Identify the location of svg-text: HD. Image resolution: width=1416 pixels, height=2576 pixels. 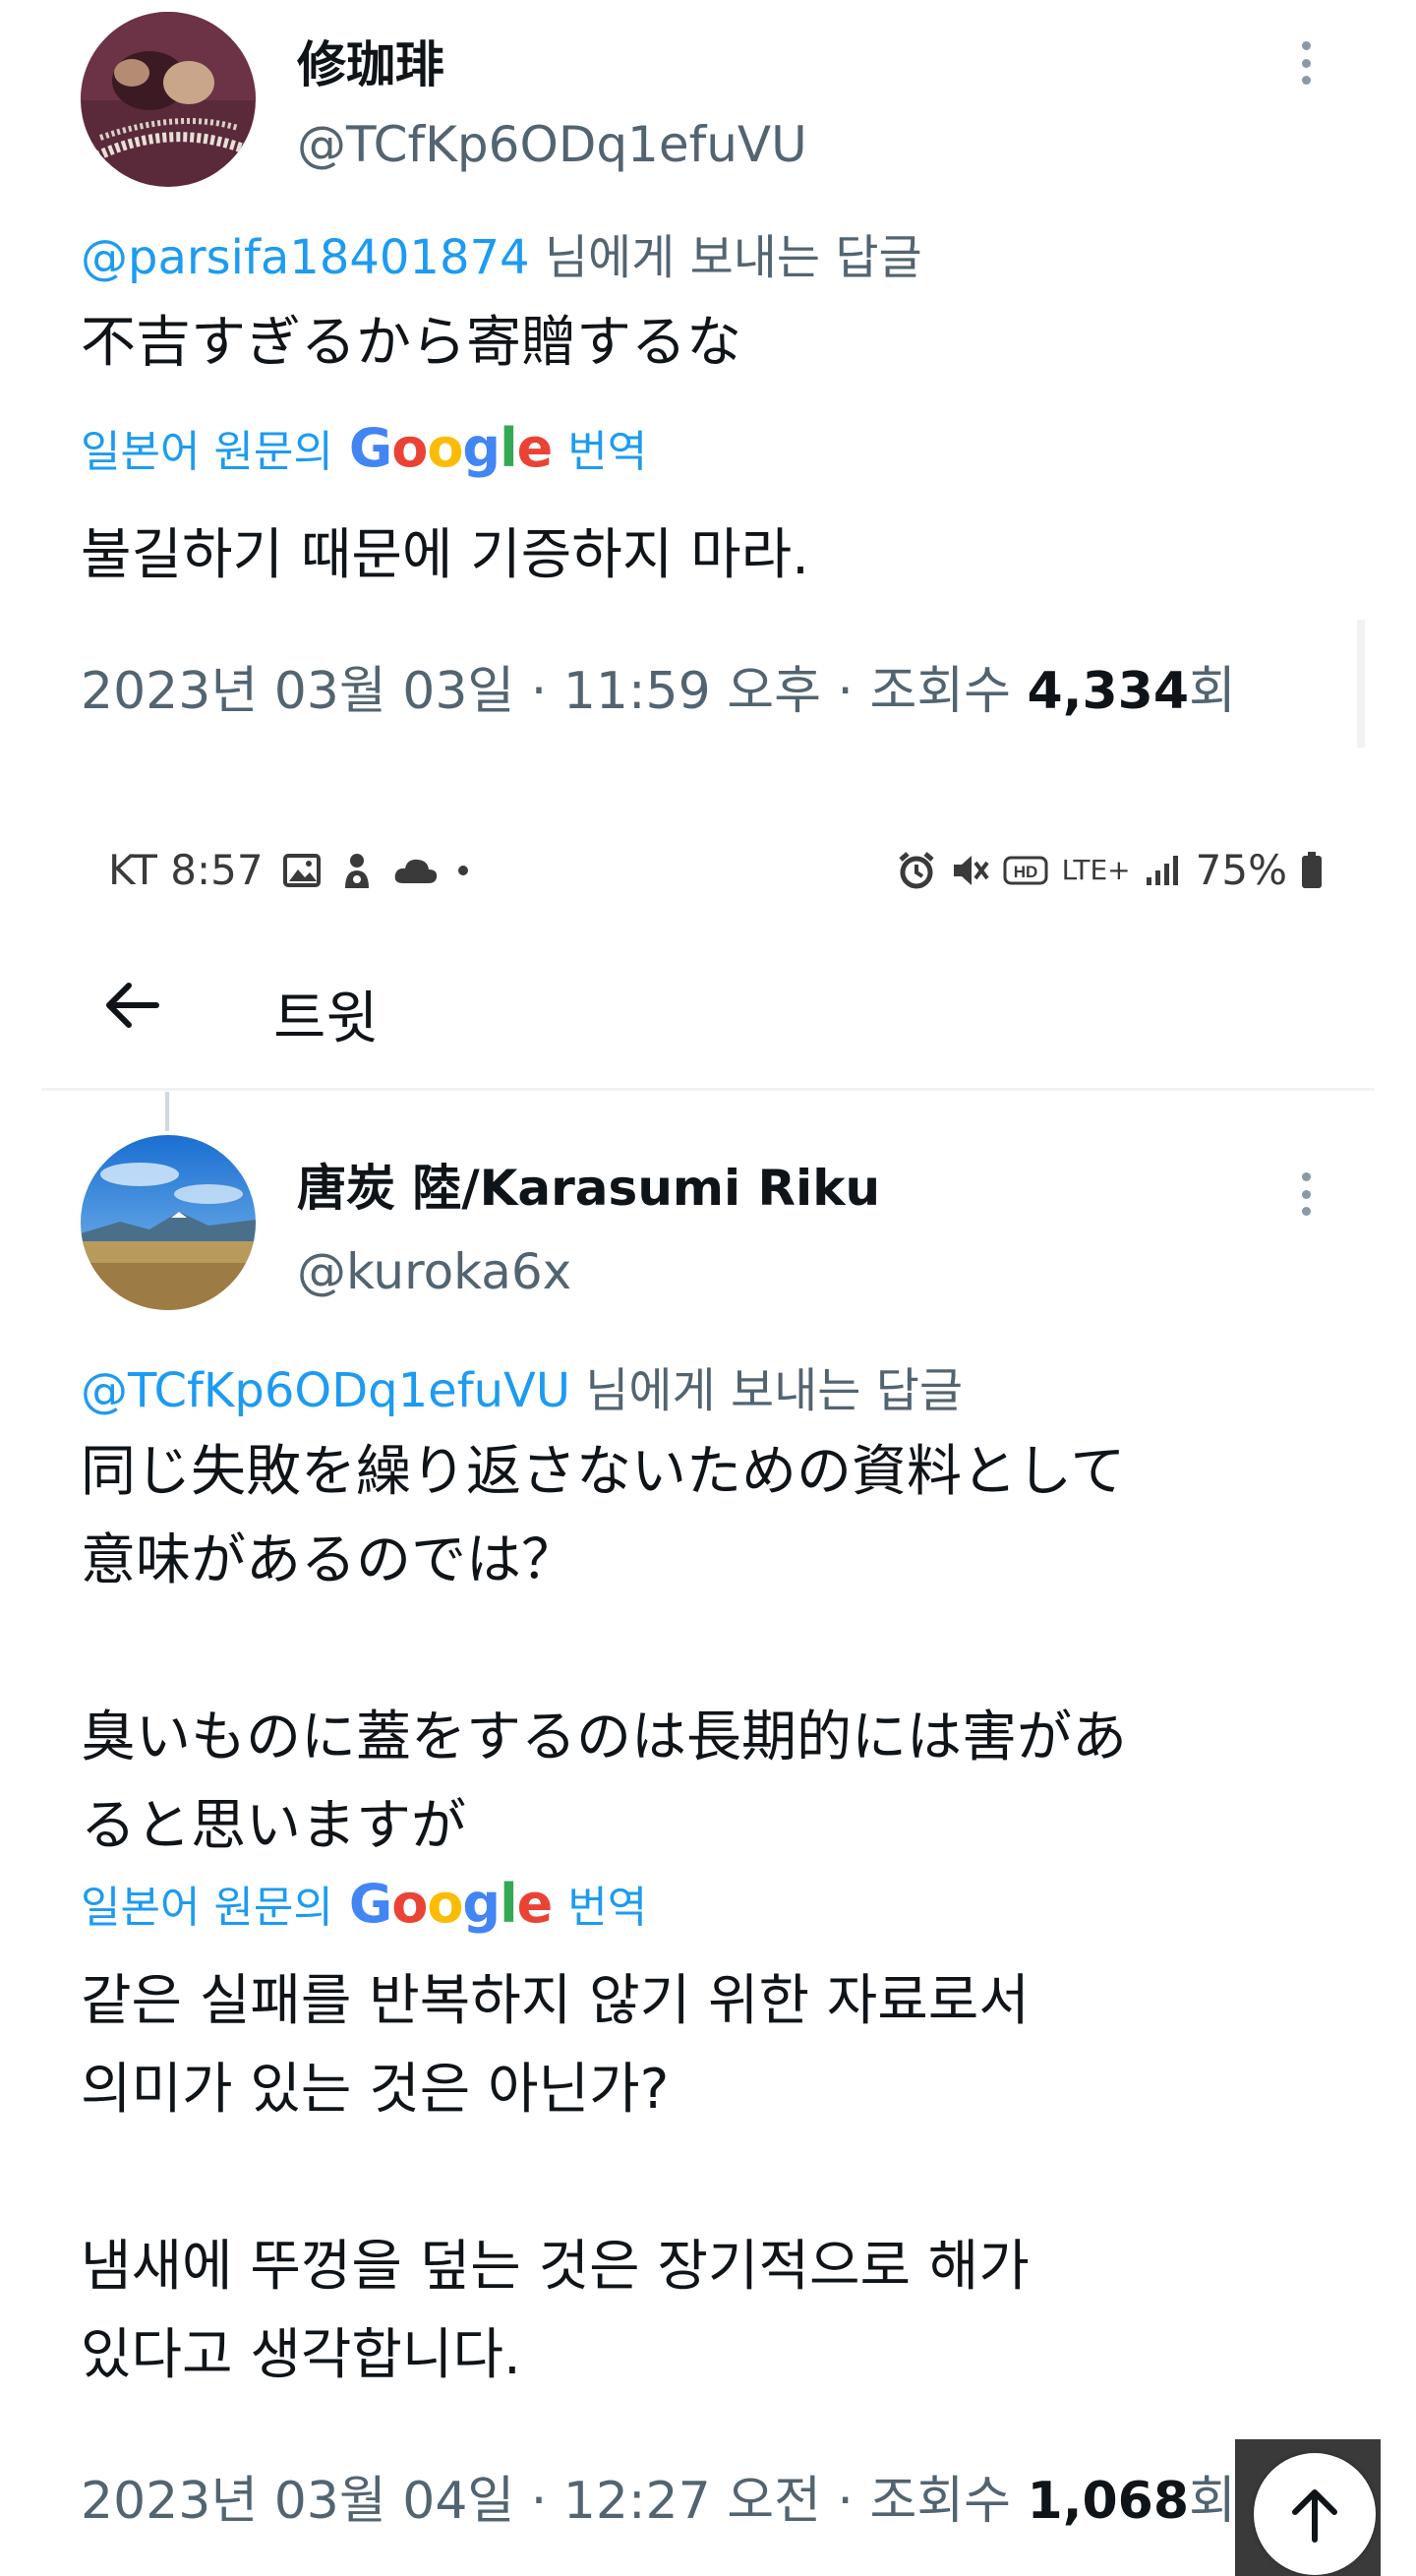
(1025, 872).